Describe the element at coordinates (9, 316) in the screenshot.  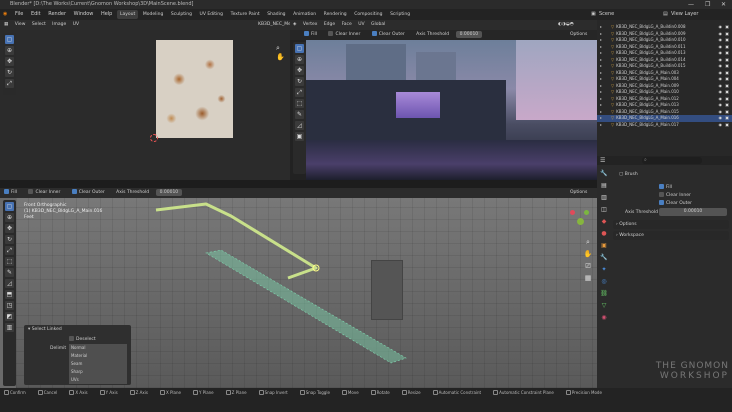
I see `bevel-tool-icon: ◩` at that location.